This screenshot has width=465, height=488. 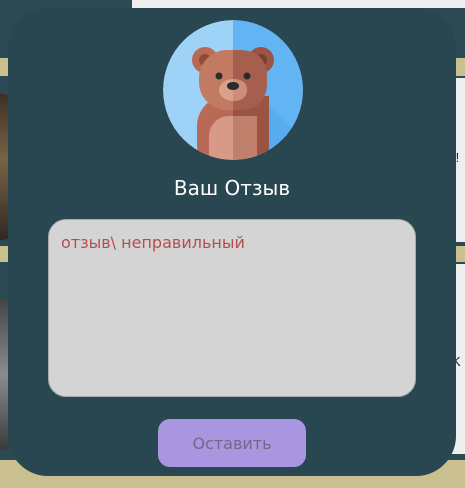 I want to click on background-panel-top, so click(x=298, y=4).